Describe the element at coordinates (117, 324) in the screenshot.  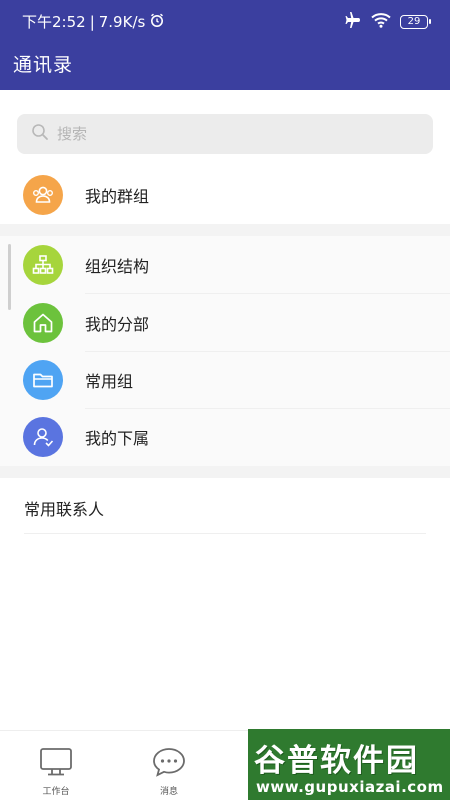
I see `list-item-label: 我的分部` at that location.